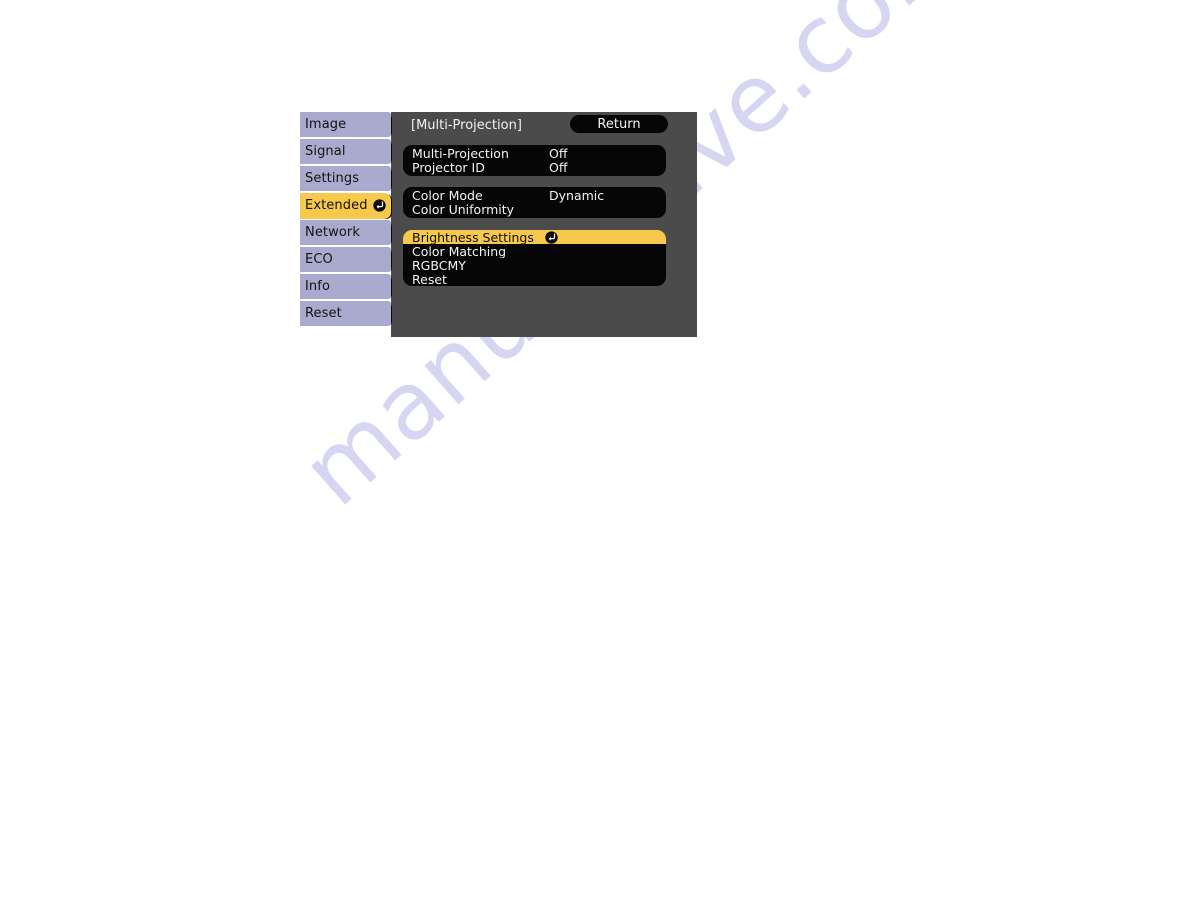 The height and width of the screenshot is (918, 1188). I want to click on menu-row-label: Multi-Projection, so click(460, 153).